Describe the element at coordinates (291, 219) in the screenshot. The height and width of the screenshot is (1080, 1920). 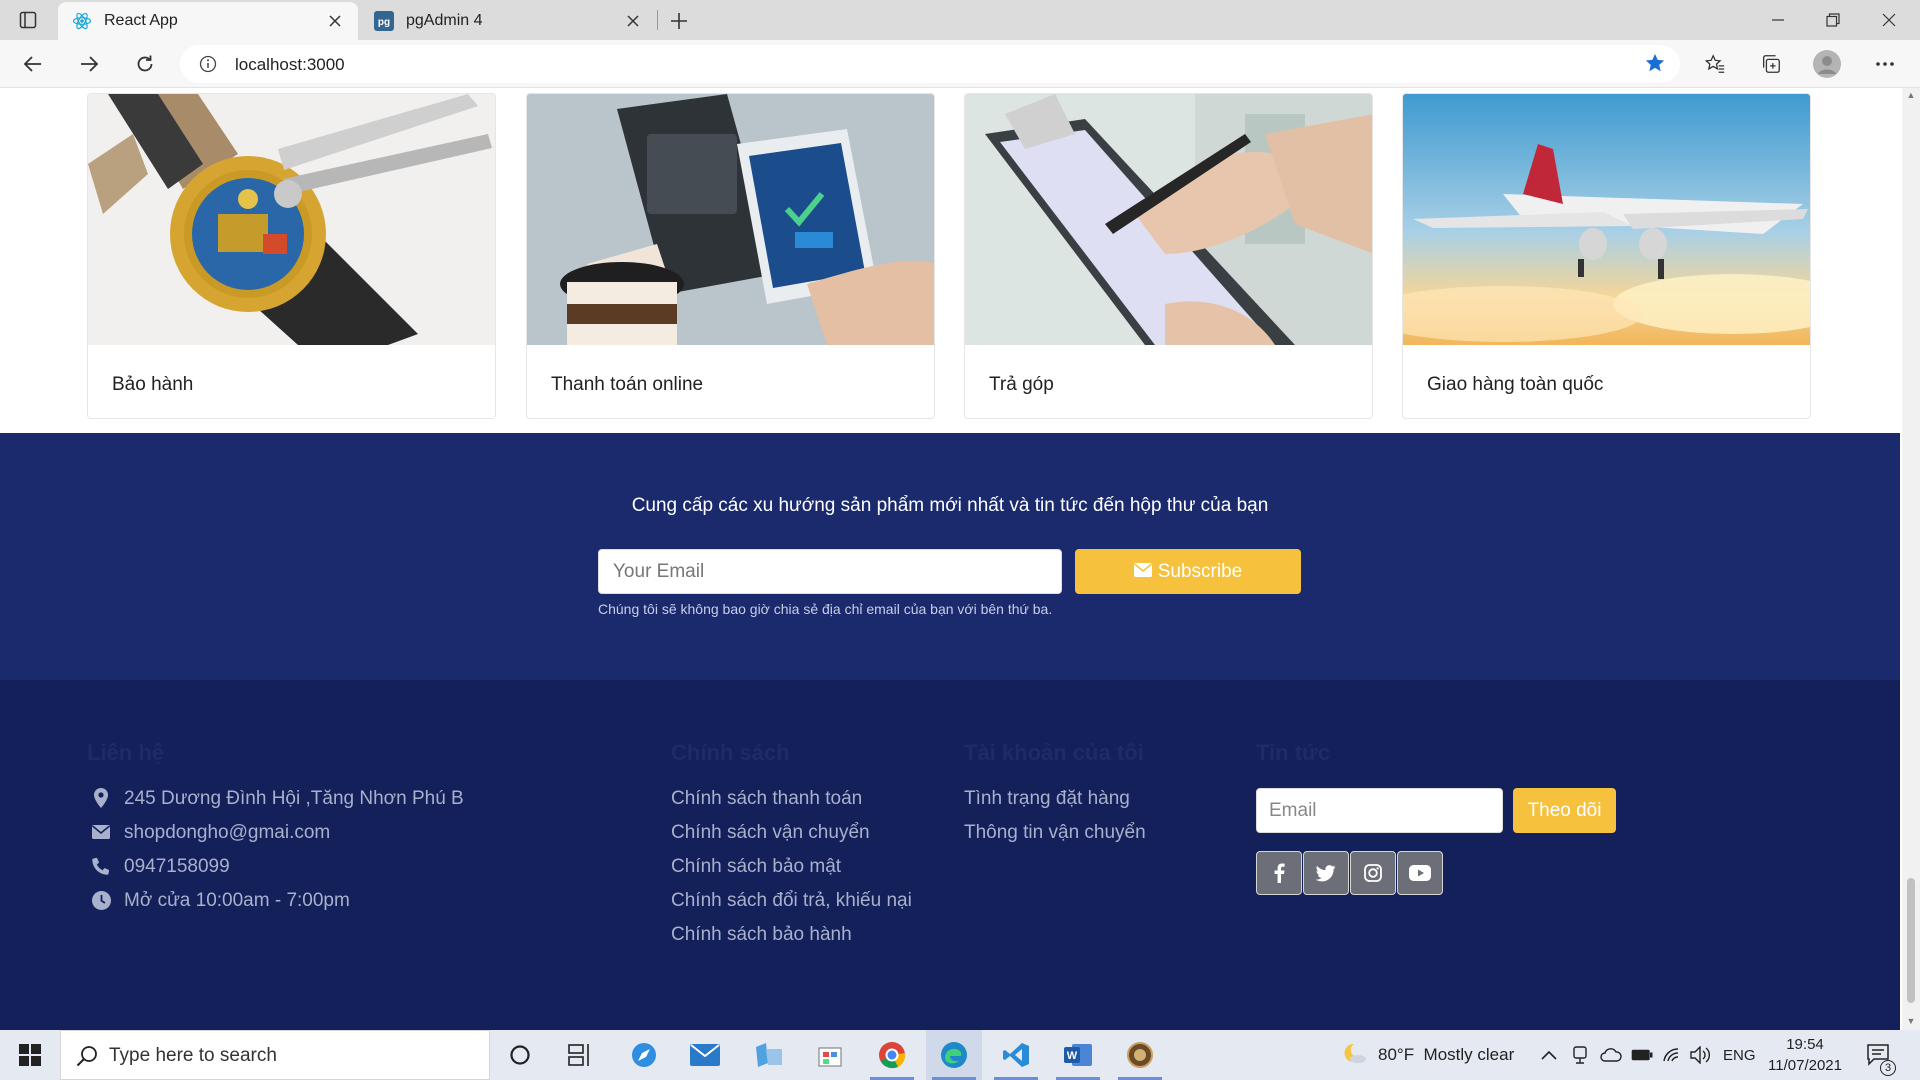
I see `watch-repair-image` at that location.